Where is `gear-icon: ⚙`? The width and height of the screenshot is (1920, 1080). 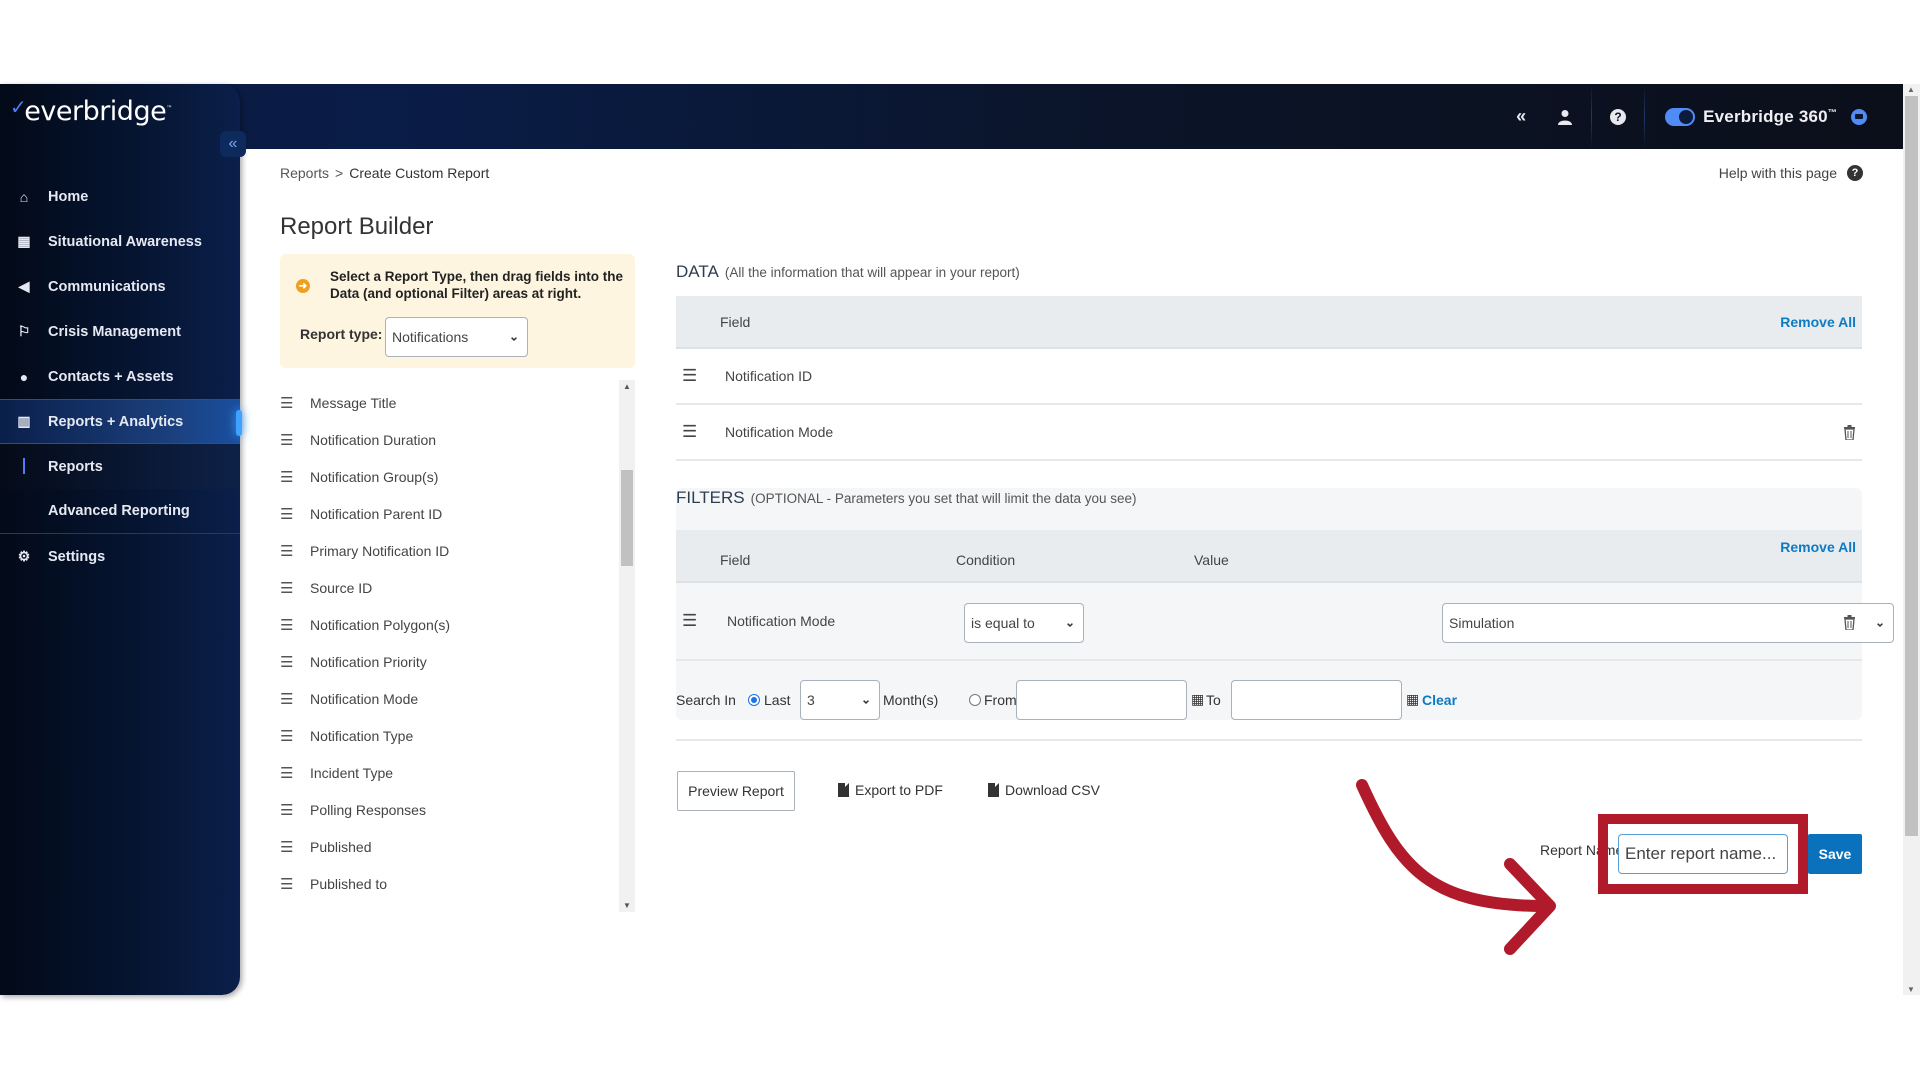 gear-icon: ⚙ is located at coordinates (24, 556).